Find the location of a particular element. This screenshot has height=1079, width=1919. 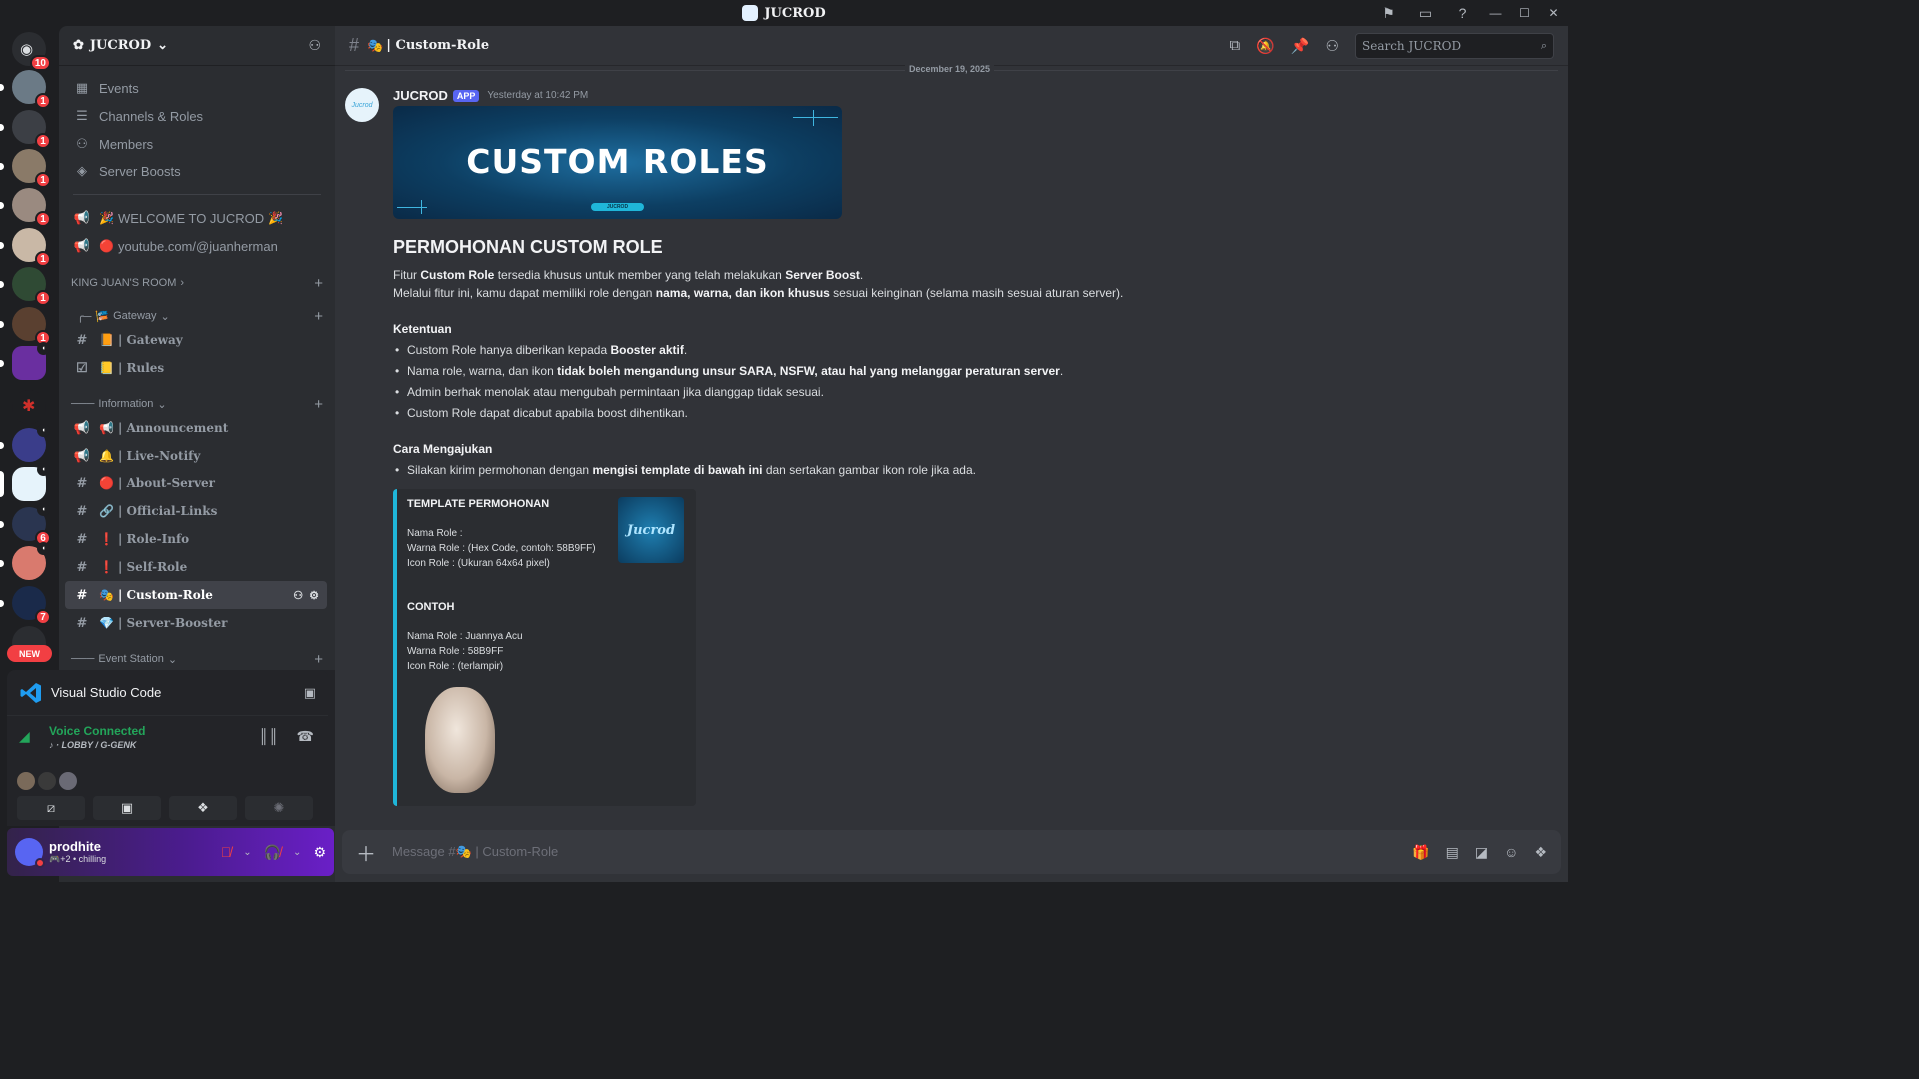

gift-icon: 🎁 is located at coordinates (1420, 852).